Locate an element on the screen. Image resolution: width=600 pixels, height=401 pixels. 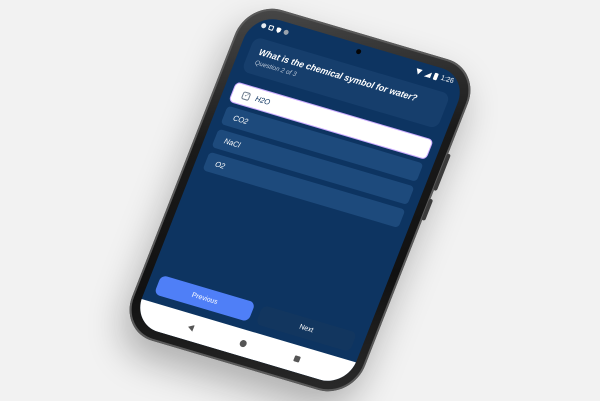
option-label: CO2 is located at coordinates (240, 120).